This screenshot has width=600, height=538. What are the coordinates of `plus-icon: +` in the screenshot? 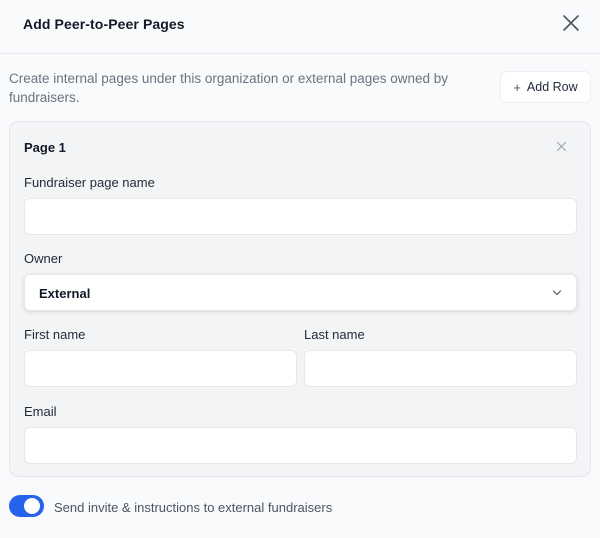 It's located at (517, 87).